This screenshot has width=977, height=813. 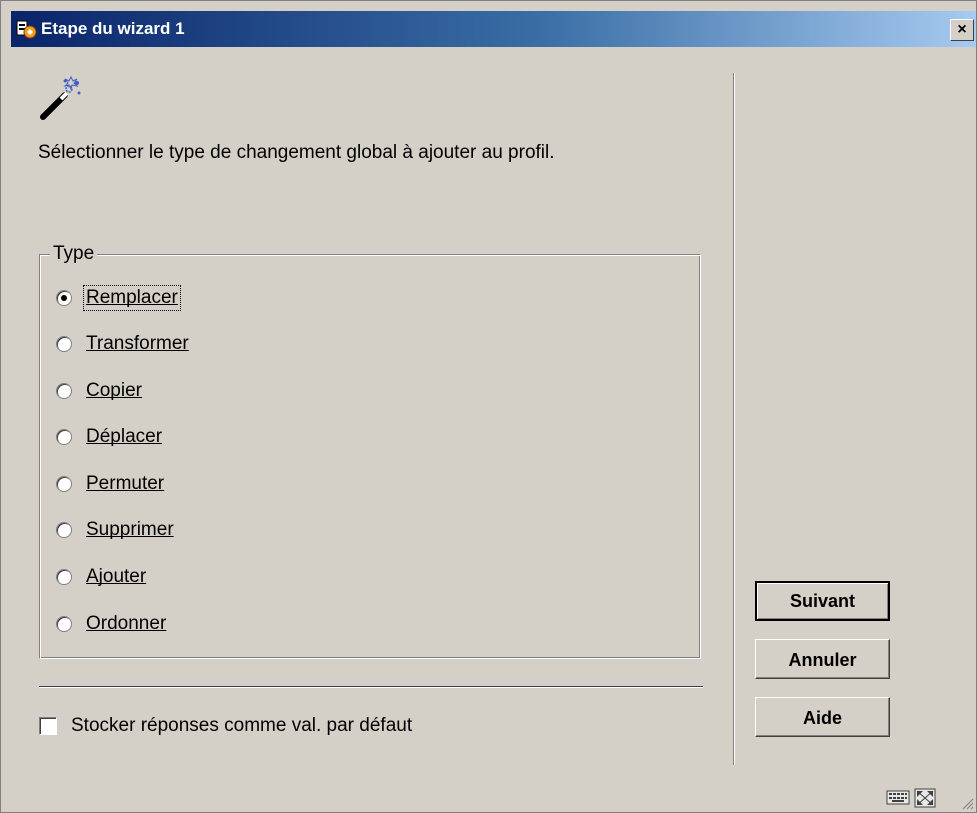 What do you see at coordinates (114, 390) in the screenshot?
I see `radio-label: Copier` at bounding box center [114, 390].